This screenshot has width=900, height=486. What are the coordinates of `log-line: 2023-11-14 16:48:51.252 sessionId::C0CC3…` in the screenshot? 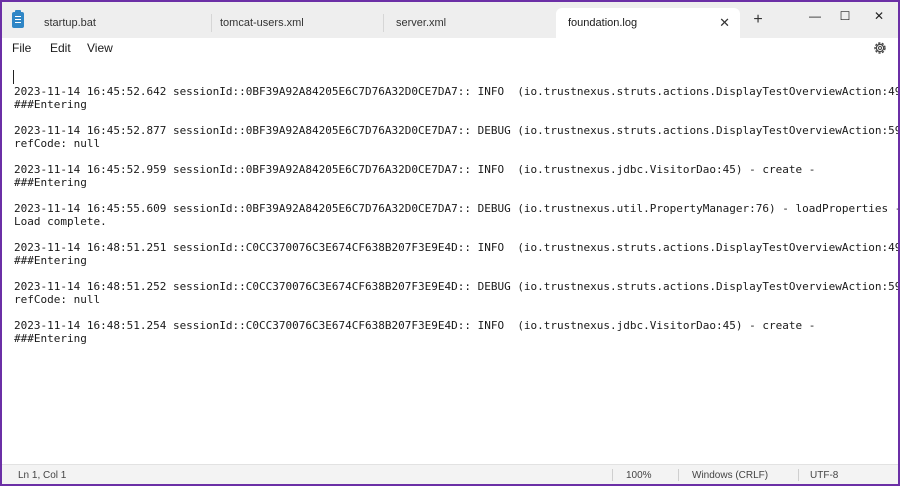 It's located at (456, 286).